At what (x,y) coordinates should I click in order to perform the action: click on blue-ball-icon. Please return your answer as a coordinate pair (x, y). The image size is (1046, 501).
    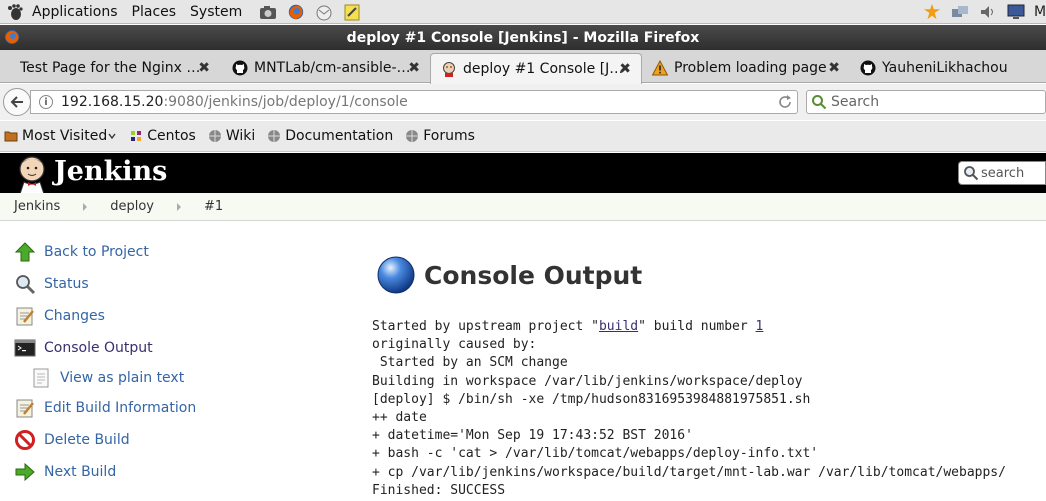
    Looking at the image, I should click on (396, 275).